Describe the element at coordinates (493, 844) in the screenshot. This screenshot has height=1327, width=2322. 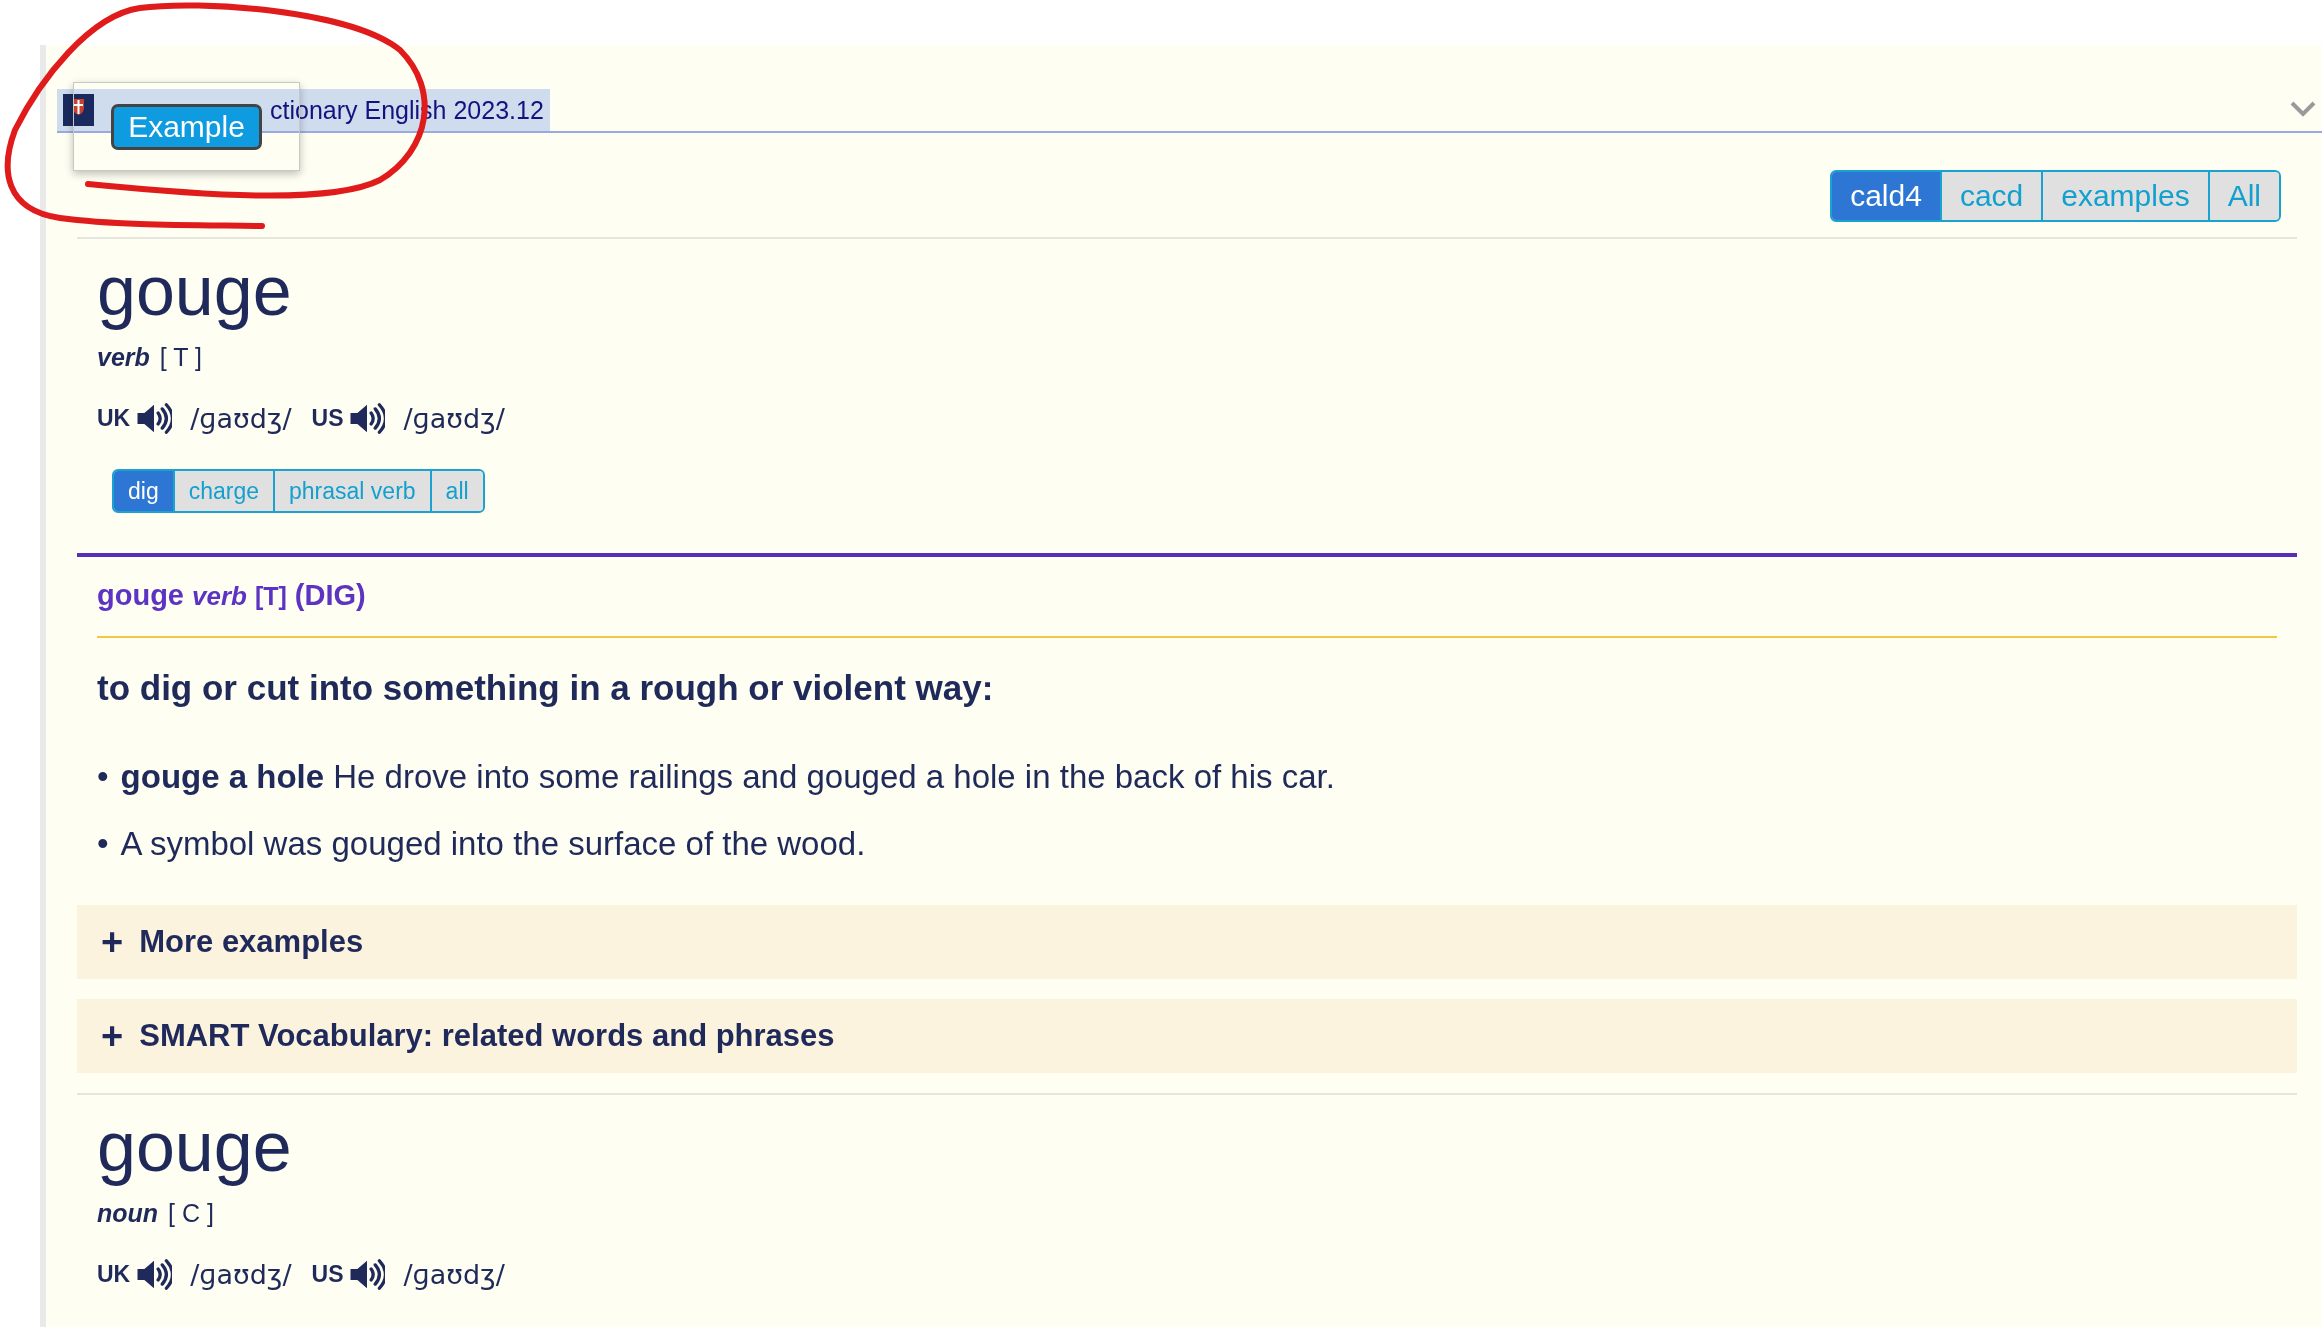
I see `example-sentence: A symbol was gouged into the surface of the wood.` at that location.